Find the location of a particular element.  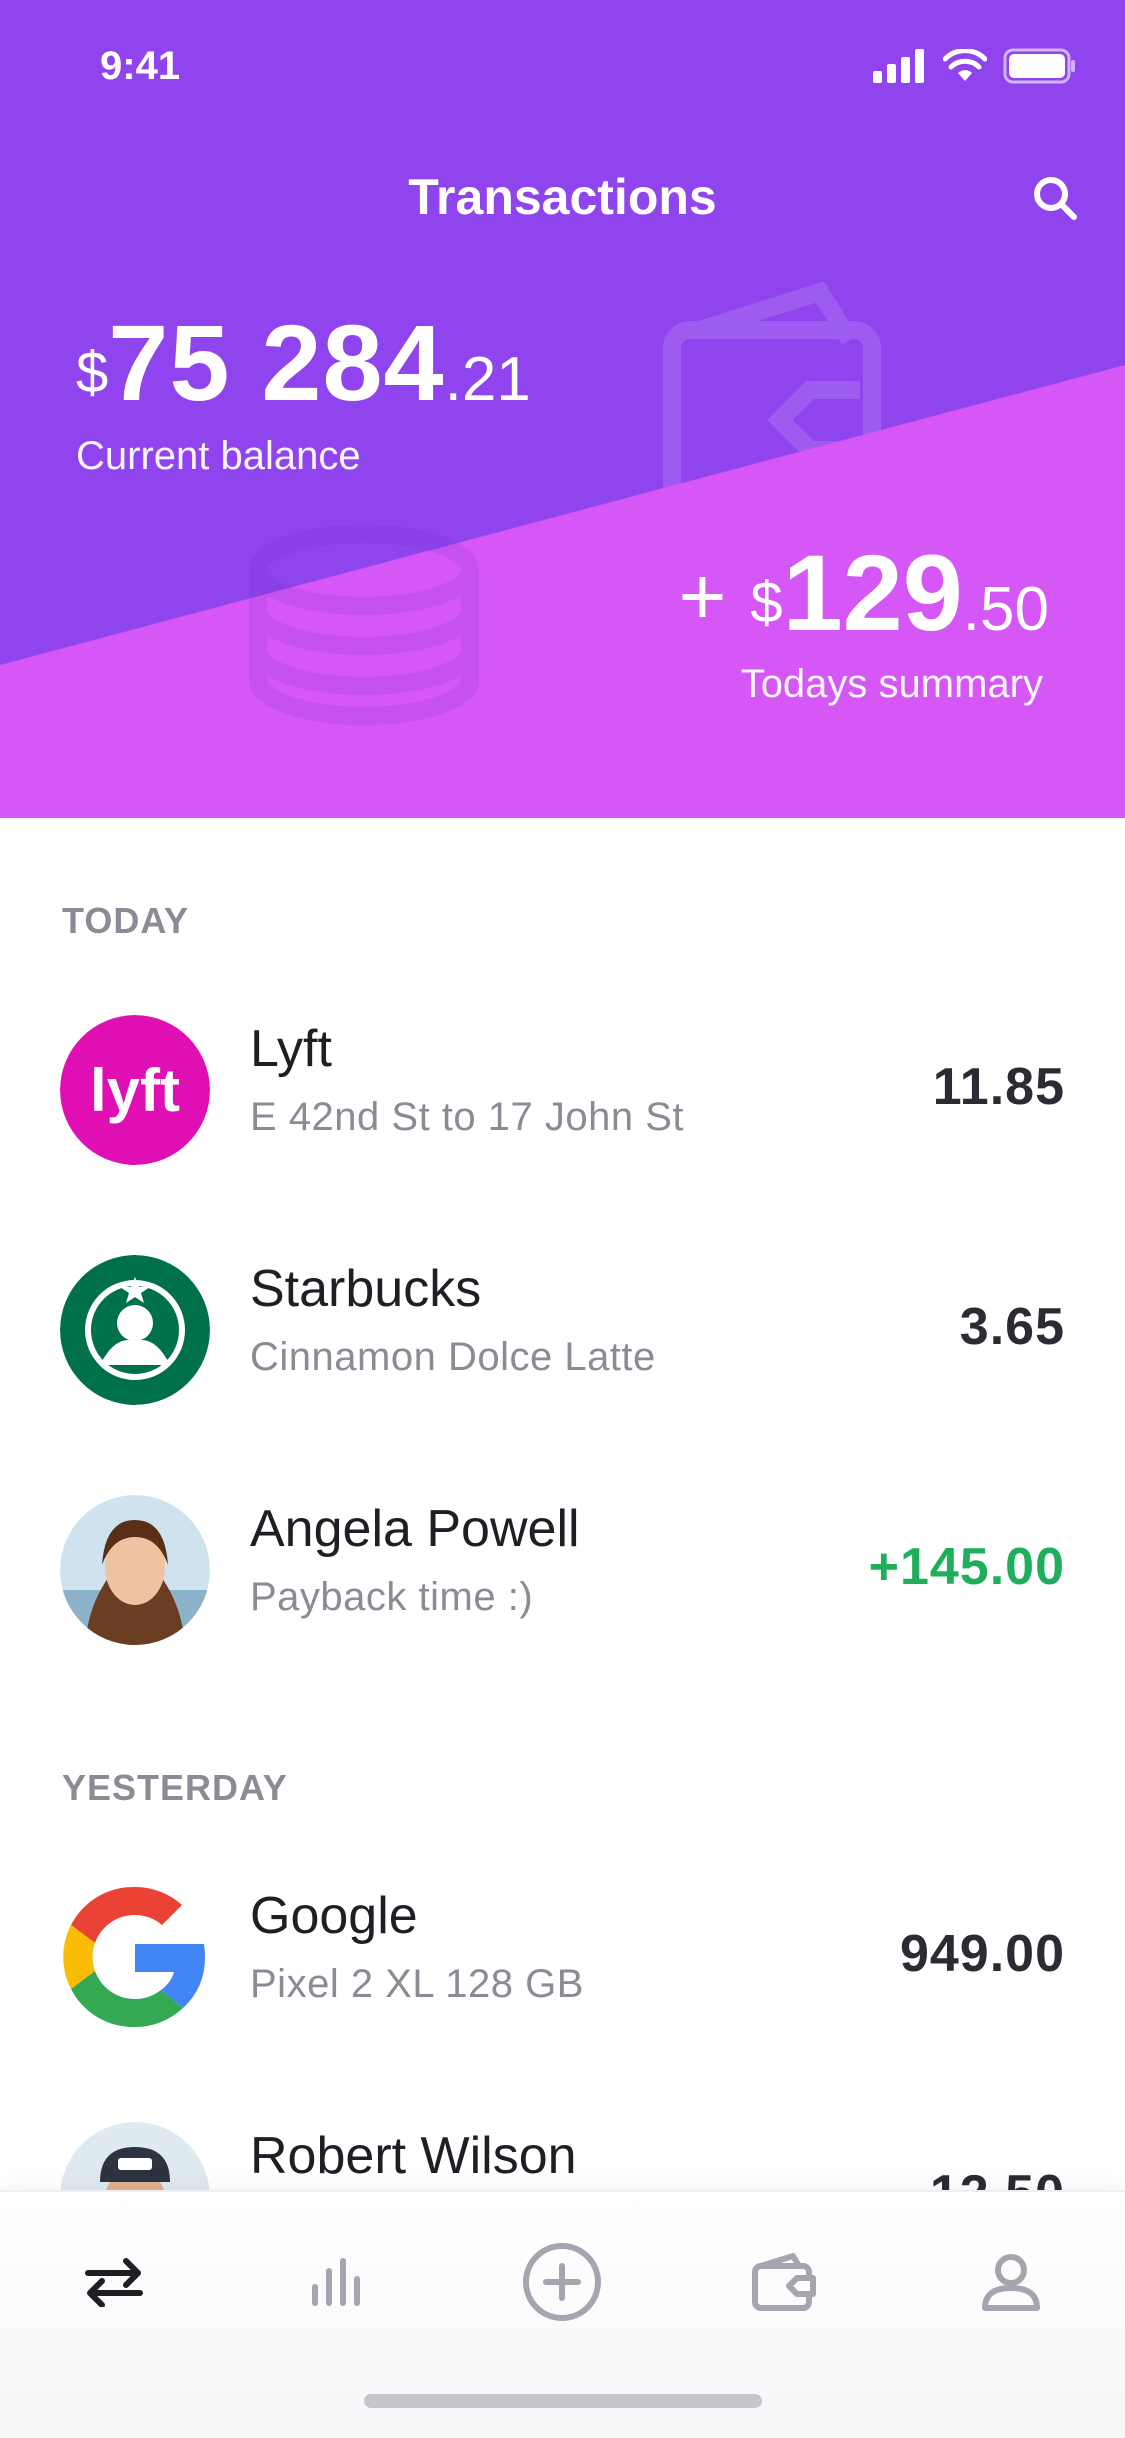

summary-currency: $ is located at coordinates (766, 602).